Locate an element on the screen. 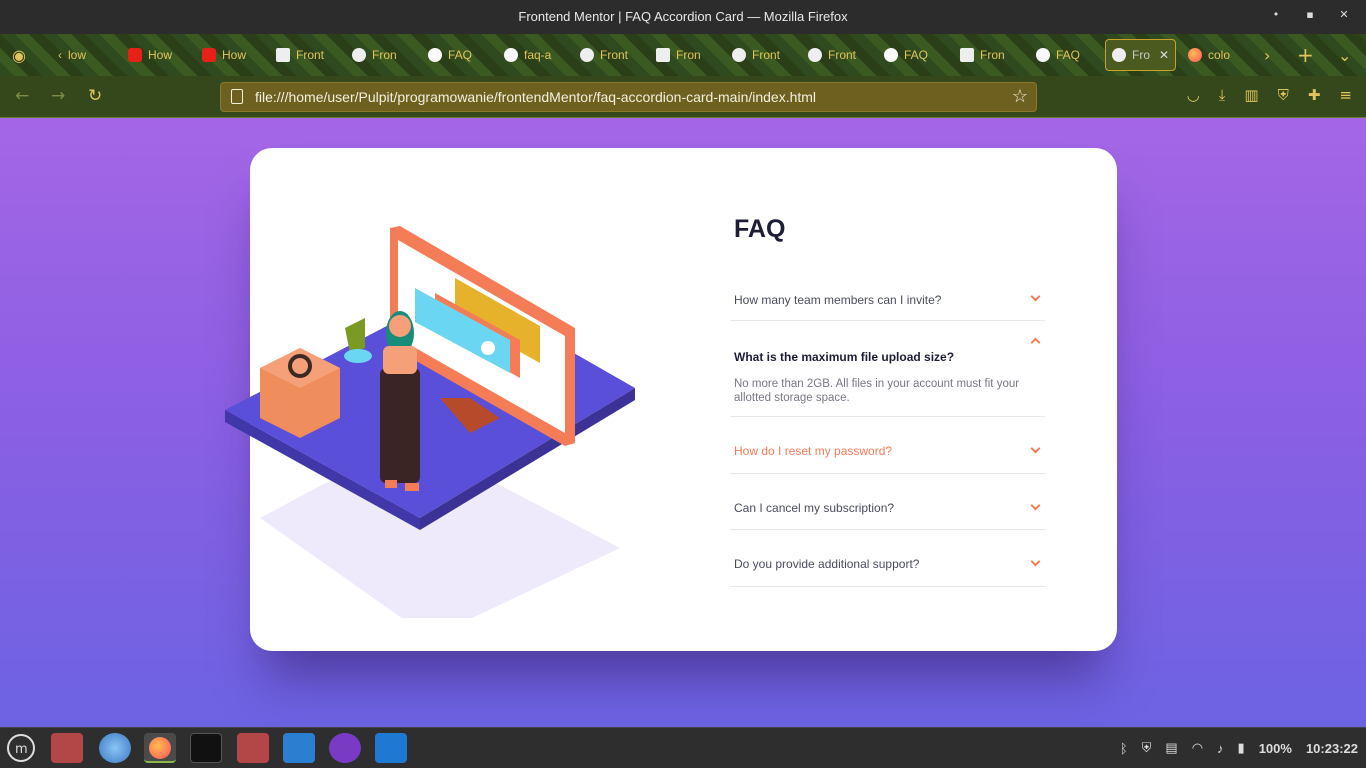  volume-icon: ♪ is located at coordinates (1220, 748).